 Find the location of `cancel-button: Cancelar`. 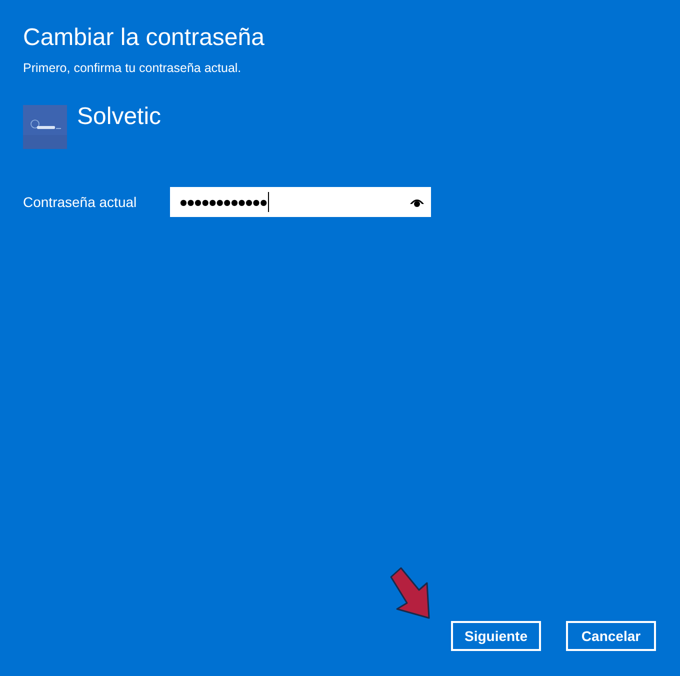

cancel-button: Cancelar is located at coordinates (611, 636).